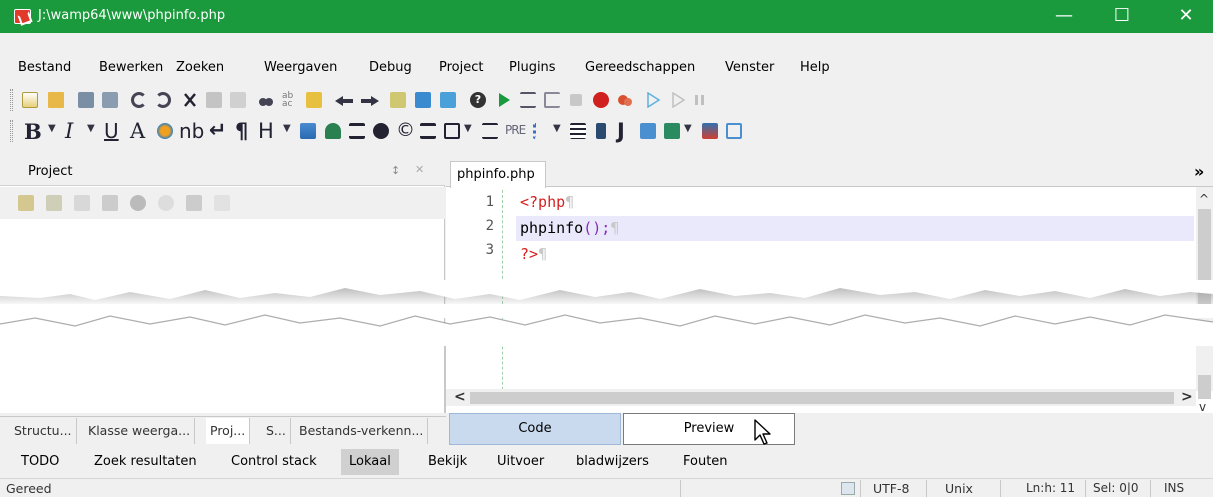  Describe the element at coordinates (333, 131) in the screenshot. I see `anchor-icon` at that location.